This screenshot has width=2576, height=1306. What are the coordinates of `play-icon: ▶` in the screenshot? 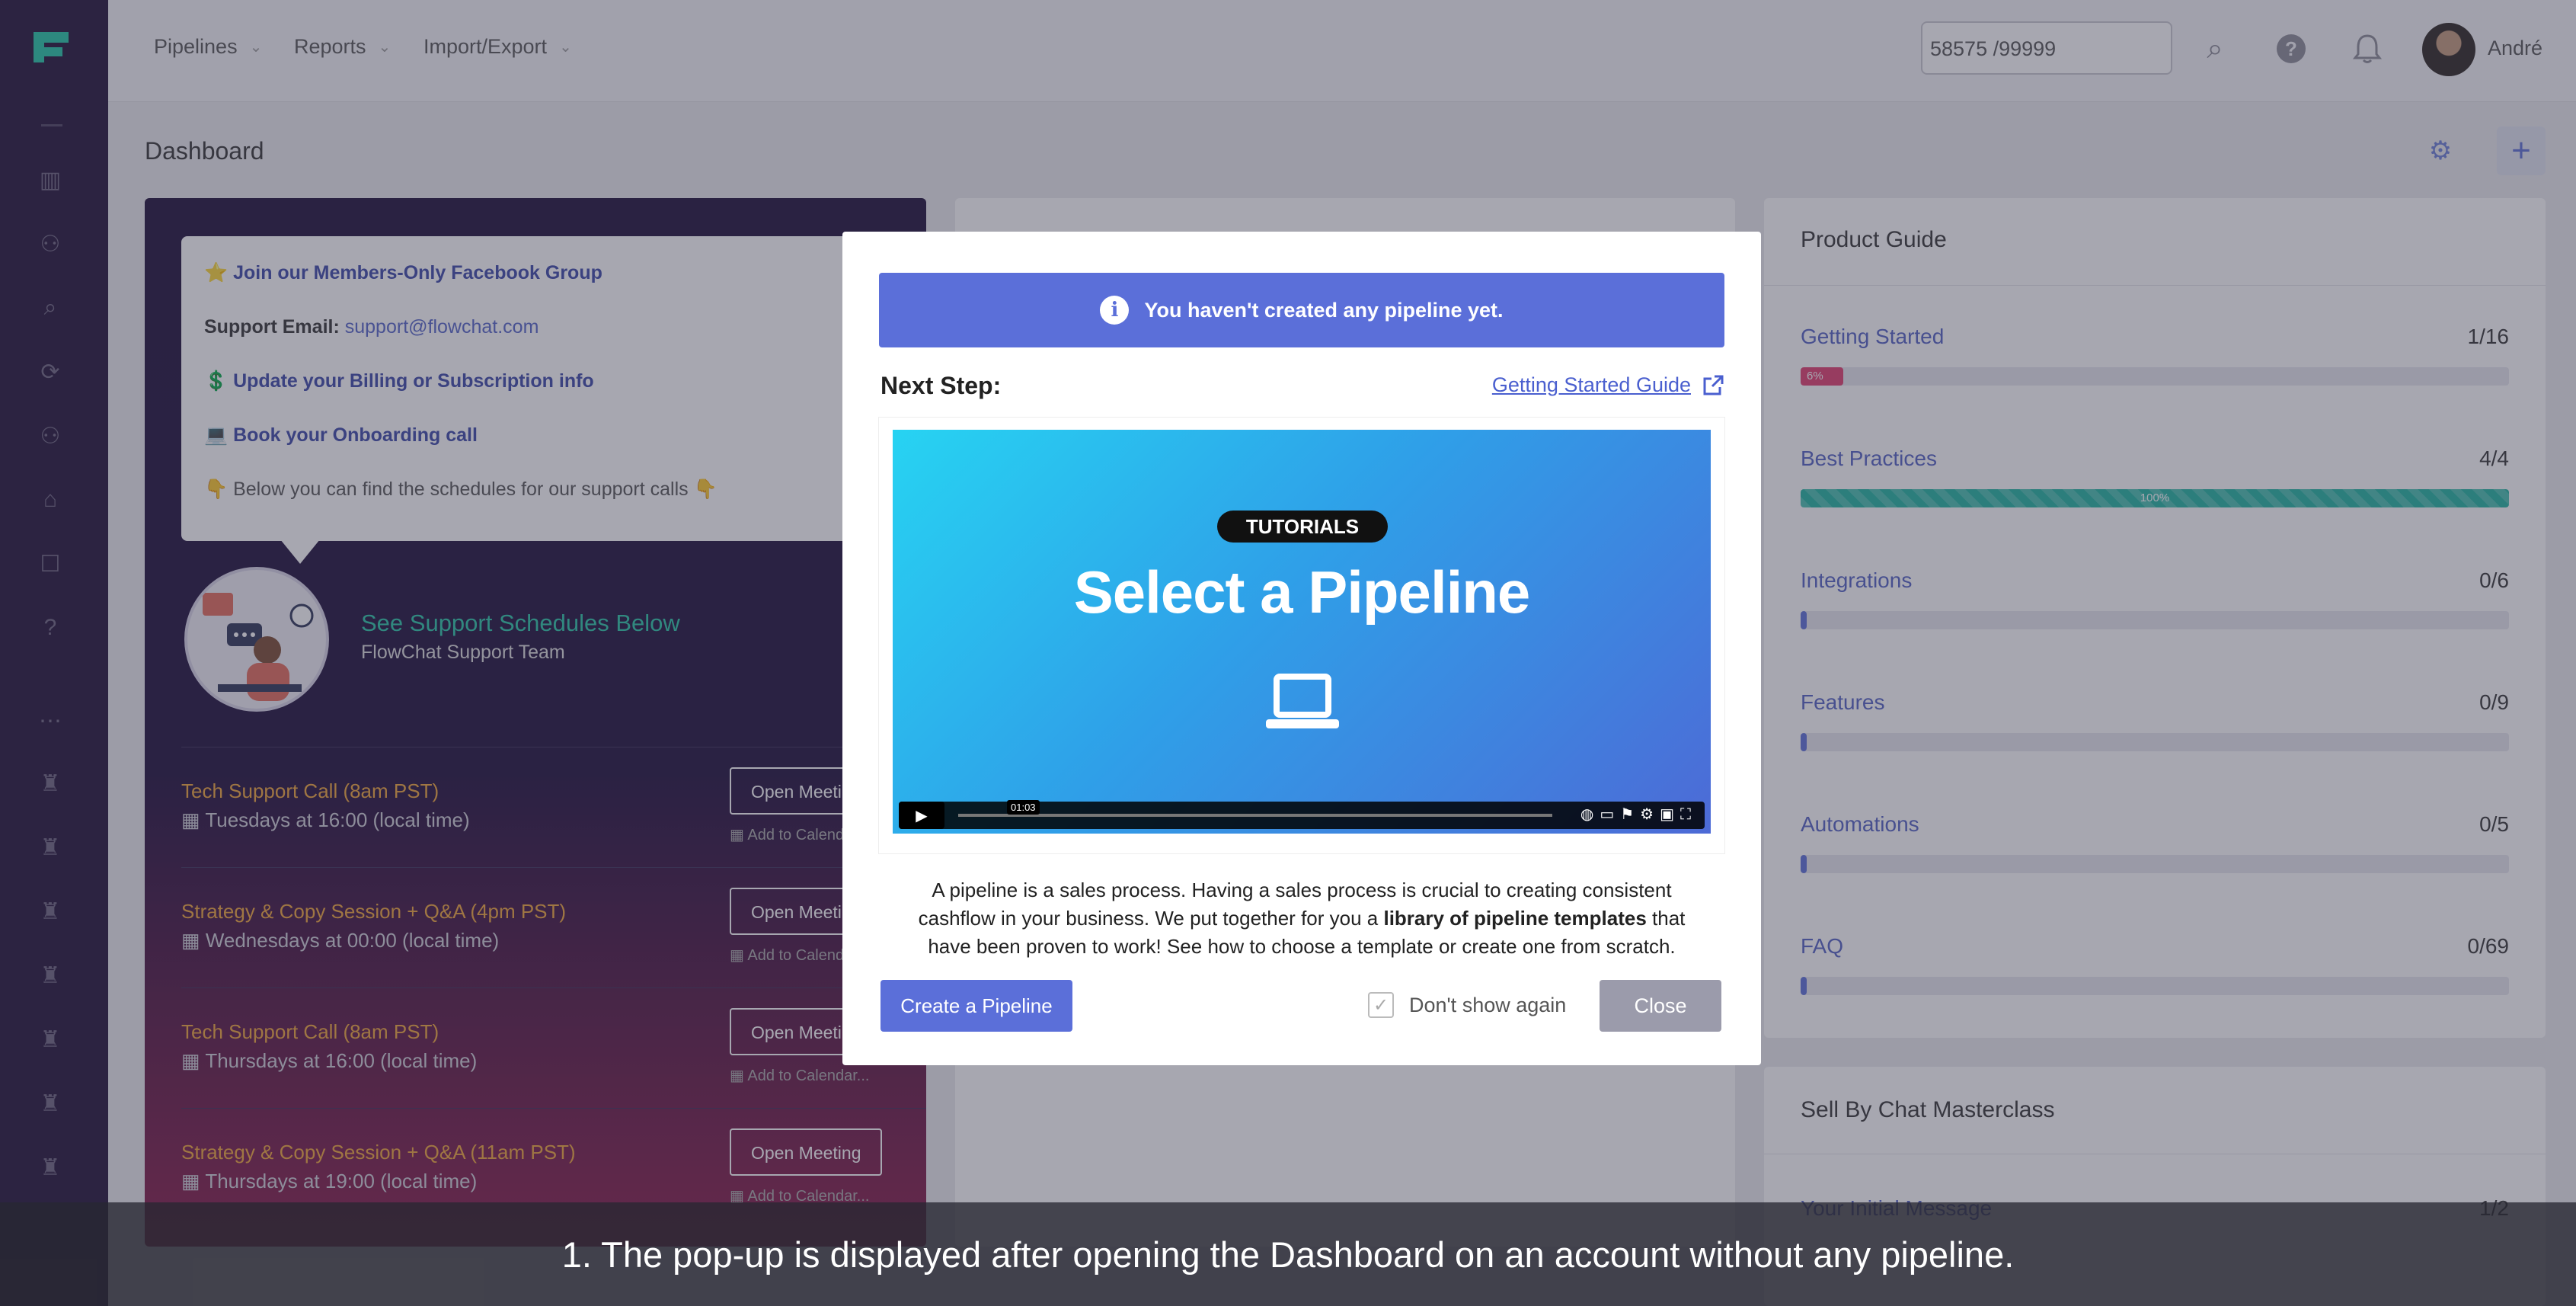 It's located at (922, 815).